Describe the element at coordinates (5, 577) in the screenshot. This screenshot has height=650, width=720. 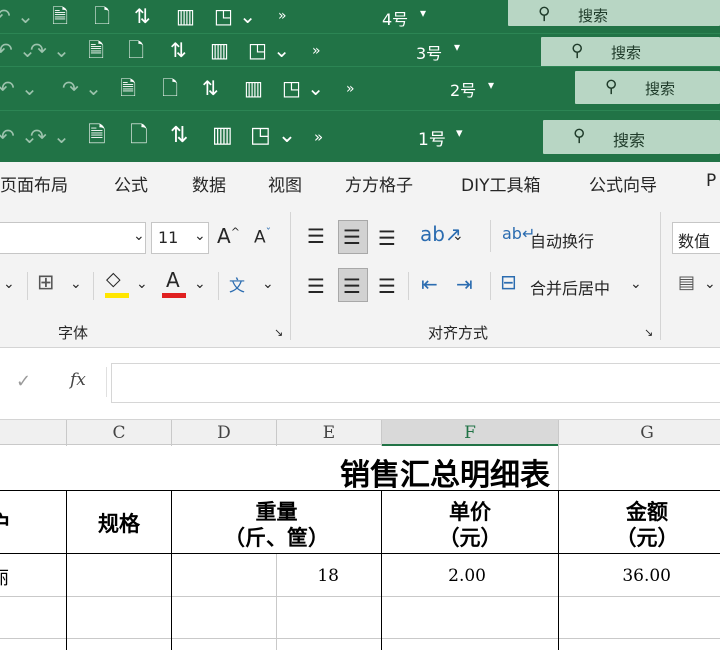
I see `row1-customer-partial: 丽` at that location.